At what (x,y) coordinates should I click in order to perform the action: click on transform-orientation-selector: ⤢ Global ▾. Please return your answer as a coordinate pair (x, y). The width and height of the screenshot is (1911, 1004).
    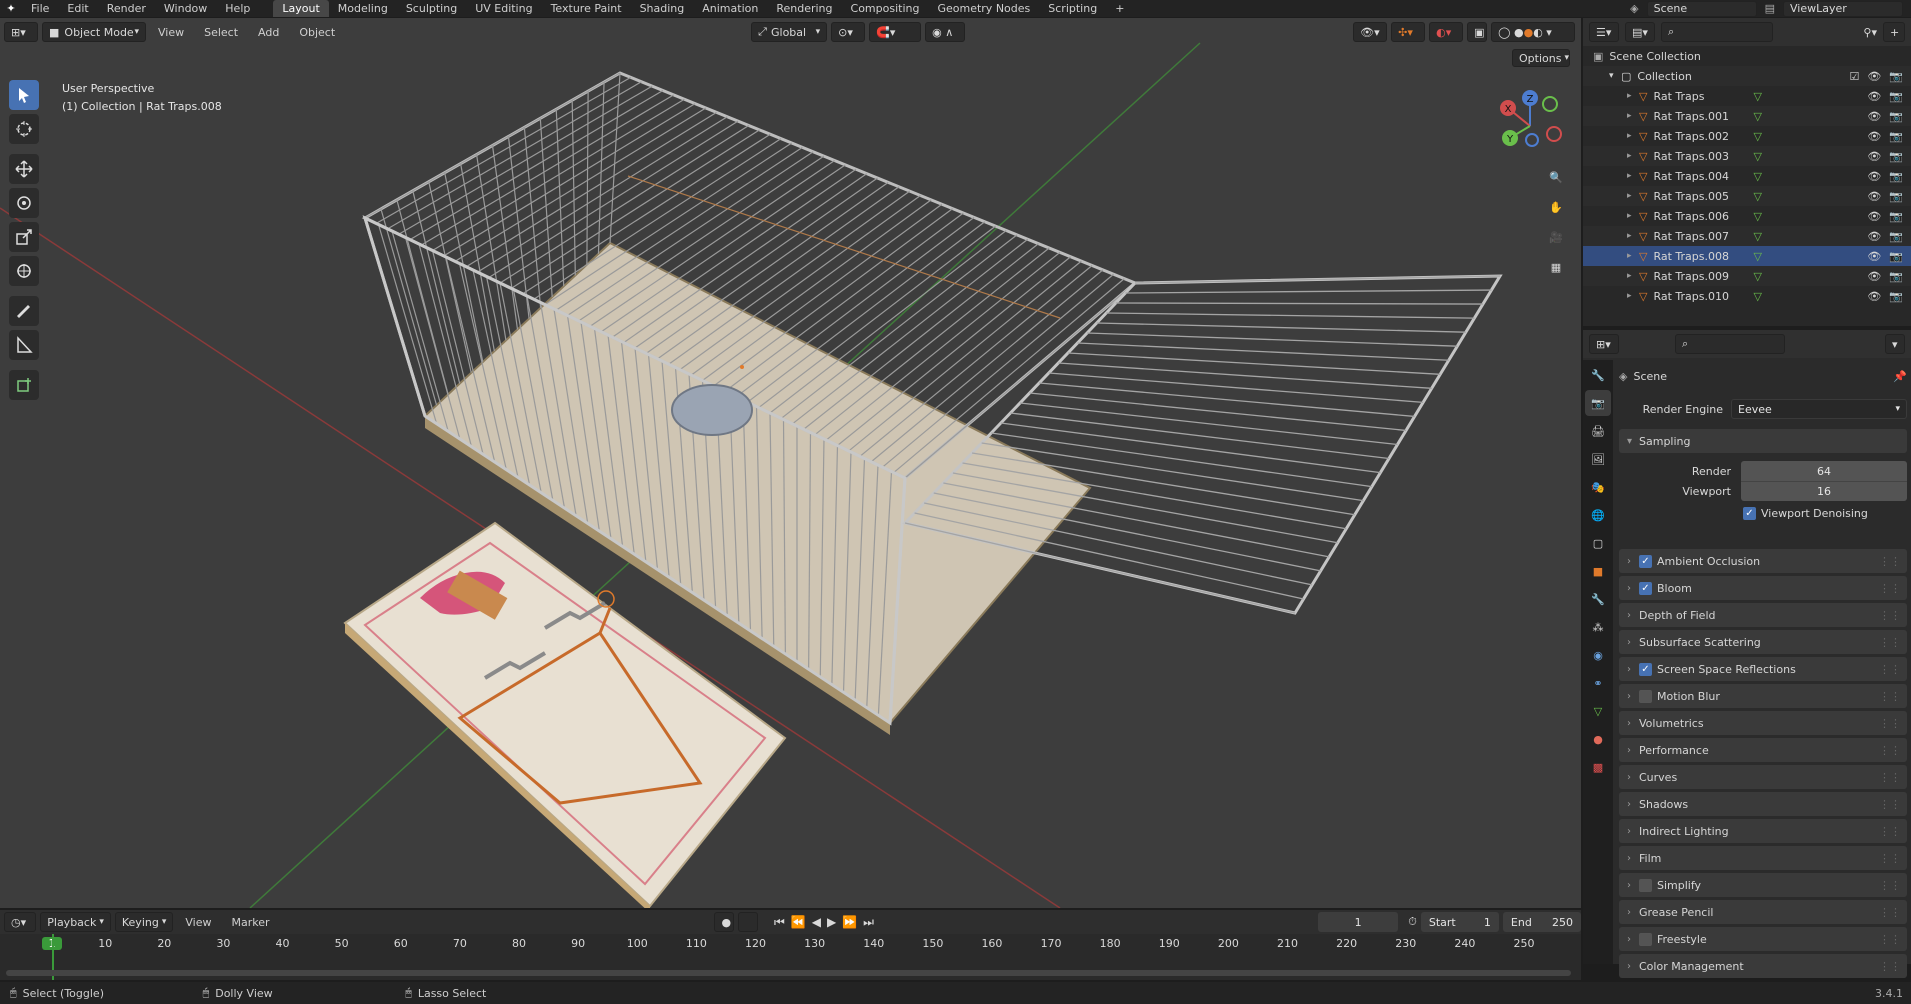
    Looking at the image, I should click on (789, 32).